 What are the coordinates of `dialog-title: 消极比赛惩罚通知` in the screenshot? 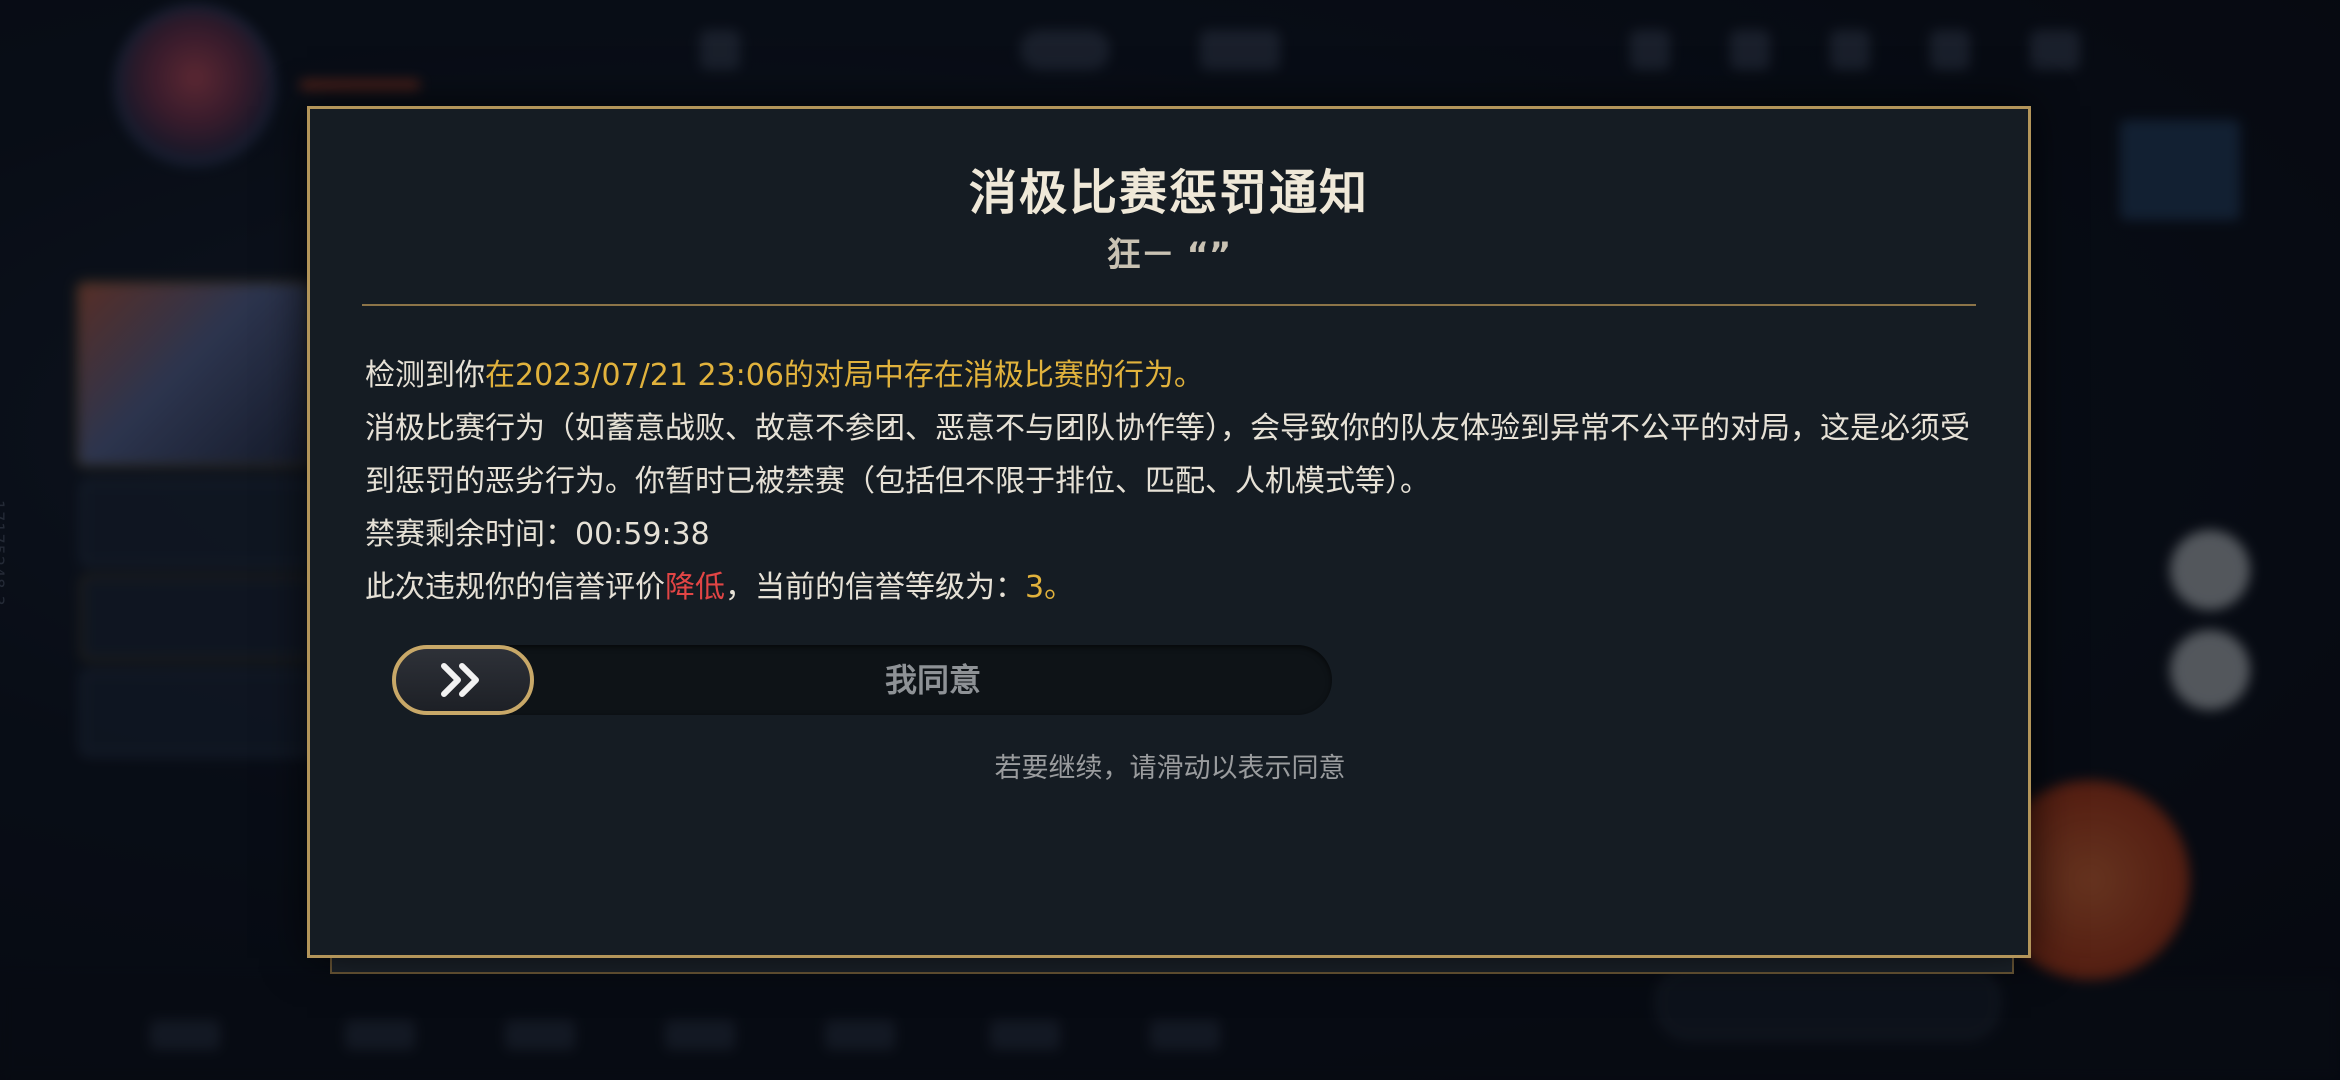 It's located at (1168, 193).